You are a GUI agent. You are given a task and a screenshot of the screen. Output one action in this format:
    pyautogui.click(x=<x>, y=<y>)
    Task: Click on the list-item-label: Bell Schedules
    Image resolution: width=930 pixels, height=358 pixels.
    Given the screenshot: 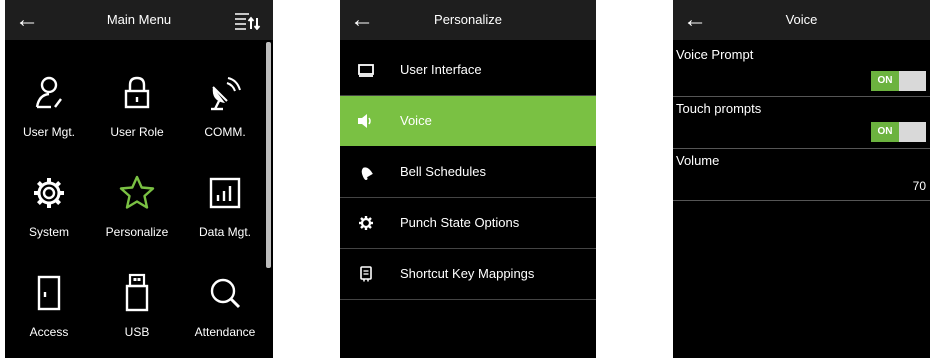 What is the action you would take?
    pyautogui.click(x=443, y=171)
    